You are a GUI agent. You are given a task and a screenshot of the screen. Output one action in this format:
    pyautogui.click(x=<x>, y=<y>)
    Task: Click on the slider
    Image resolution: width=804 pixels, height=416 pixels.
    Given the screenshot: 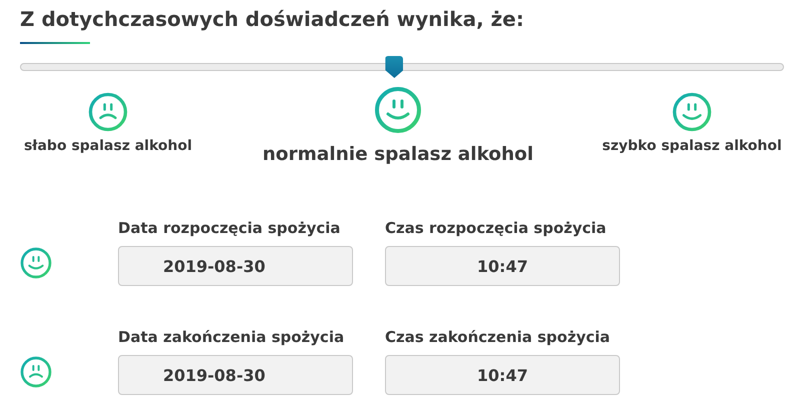 What is the action you would take?
    pyautogui.click(x=402, y=68)
    